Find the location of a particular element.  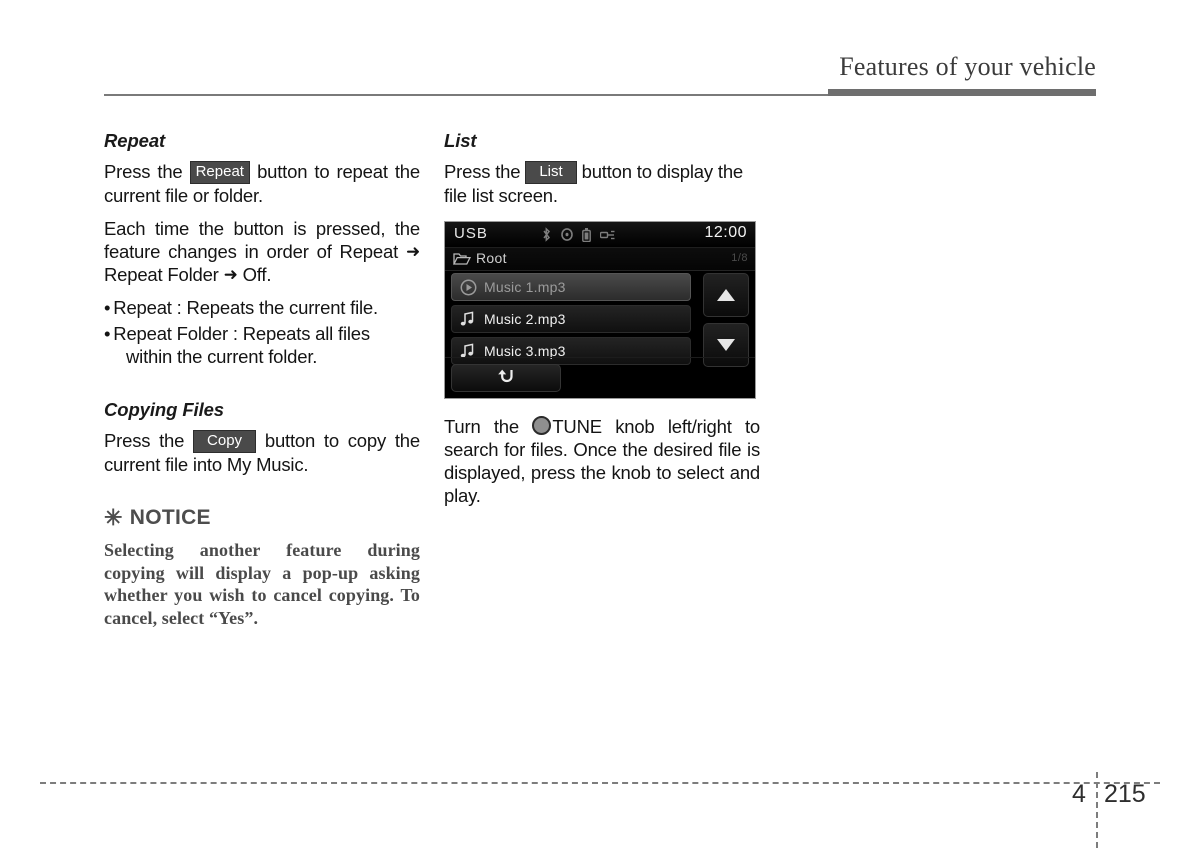

asterisk-icon: ✳ is located at coordinates (113, 517).